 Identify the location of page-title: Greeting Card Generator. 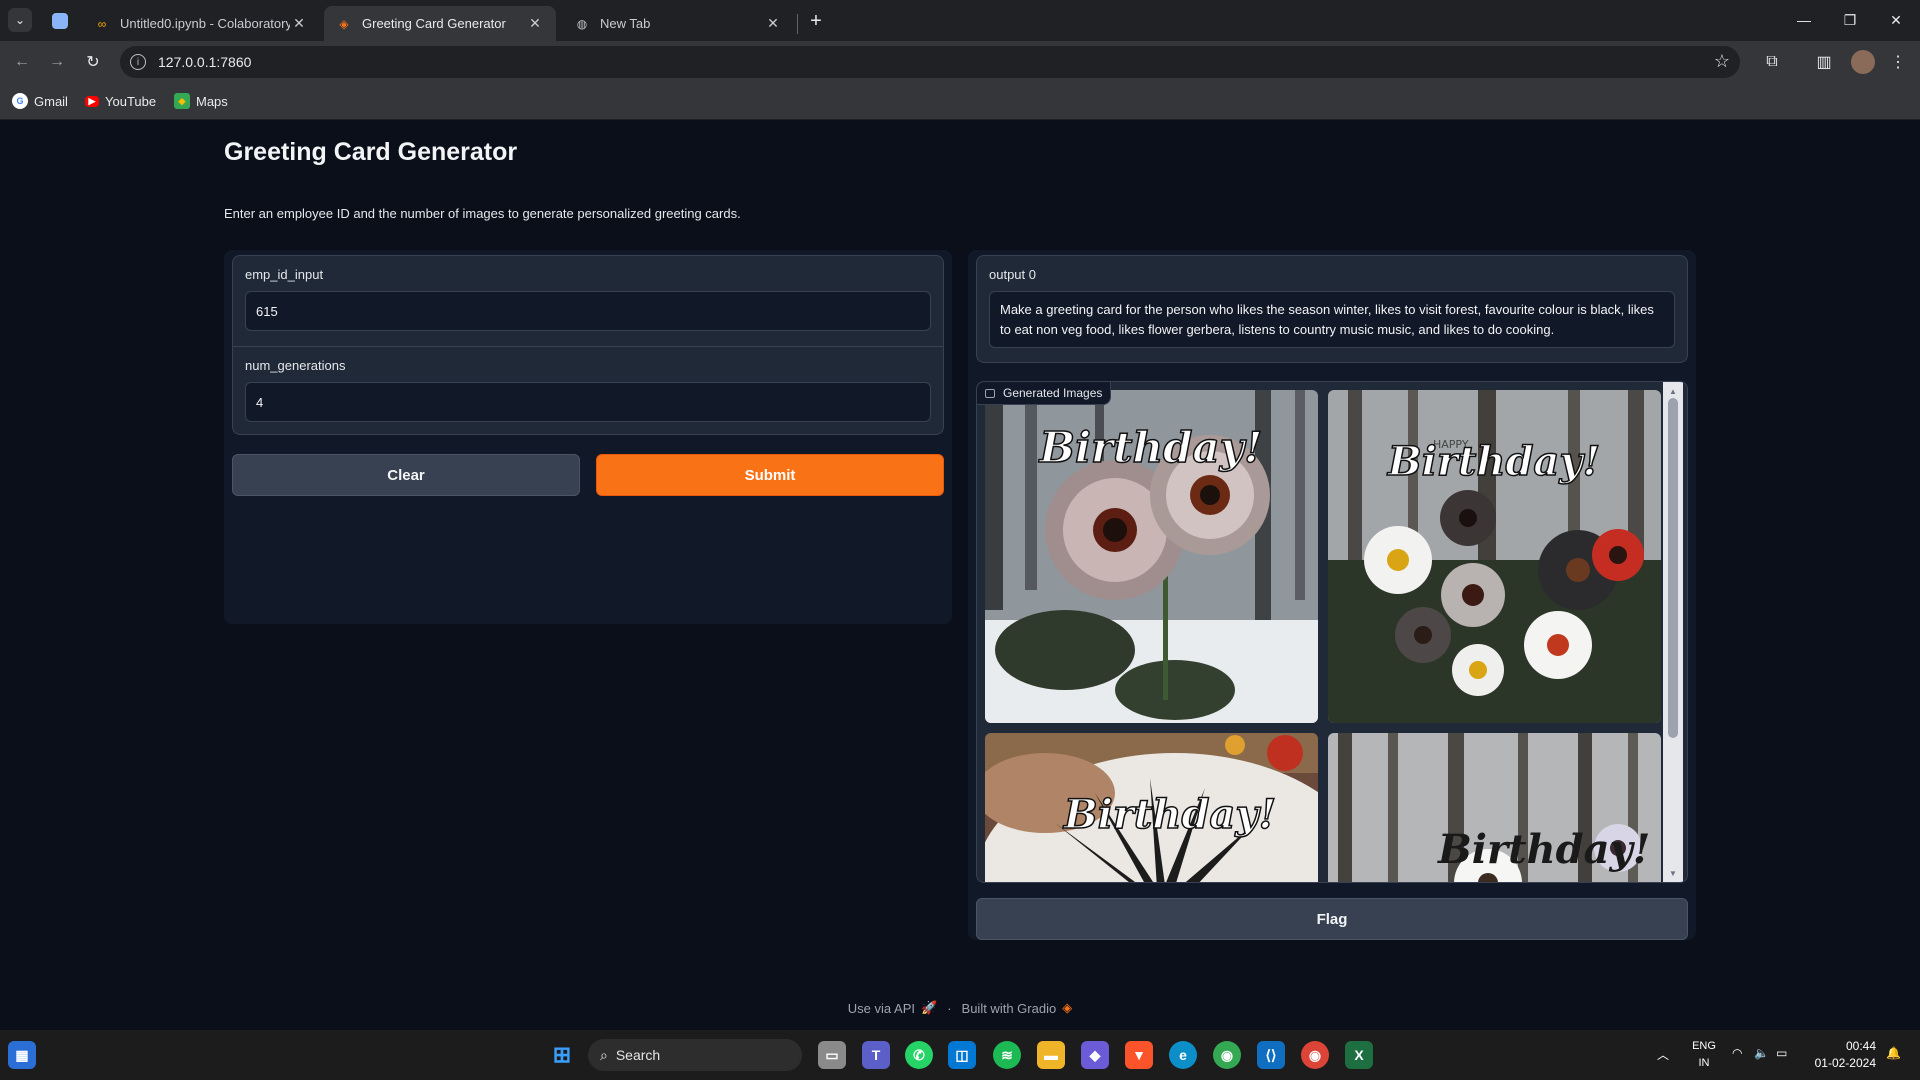
(371, 152).